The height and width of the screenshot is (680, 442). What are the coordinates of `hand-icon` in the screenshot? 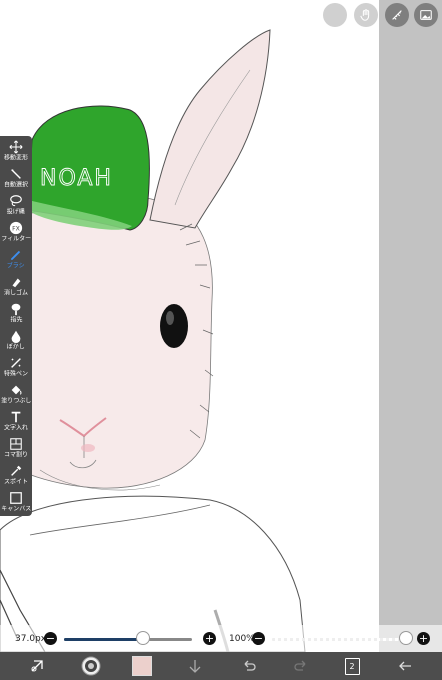 It's located at (366, 15).